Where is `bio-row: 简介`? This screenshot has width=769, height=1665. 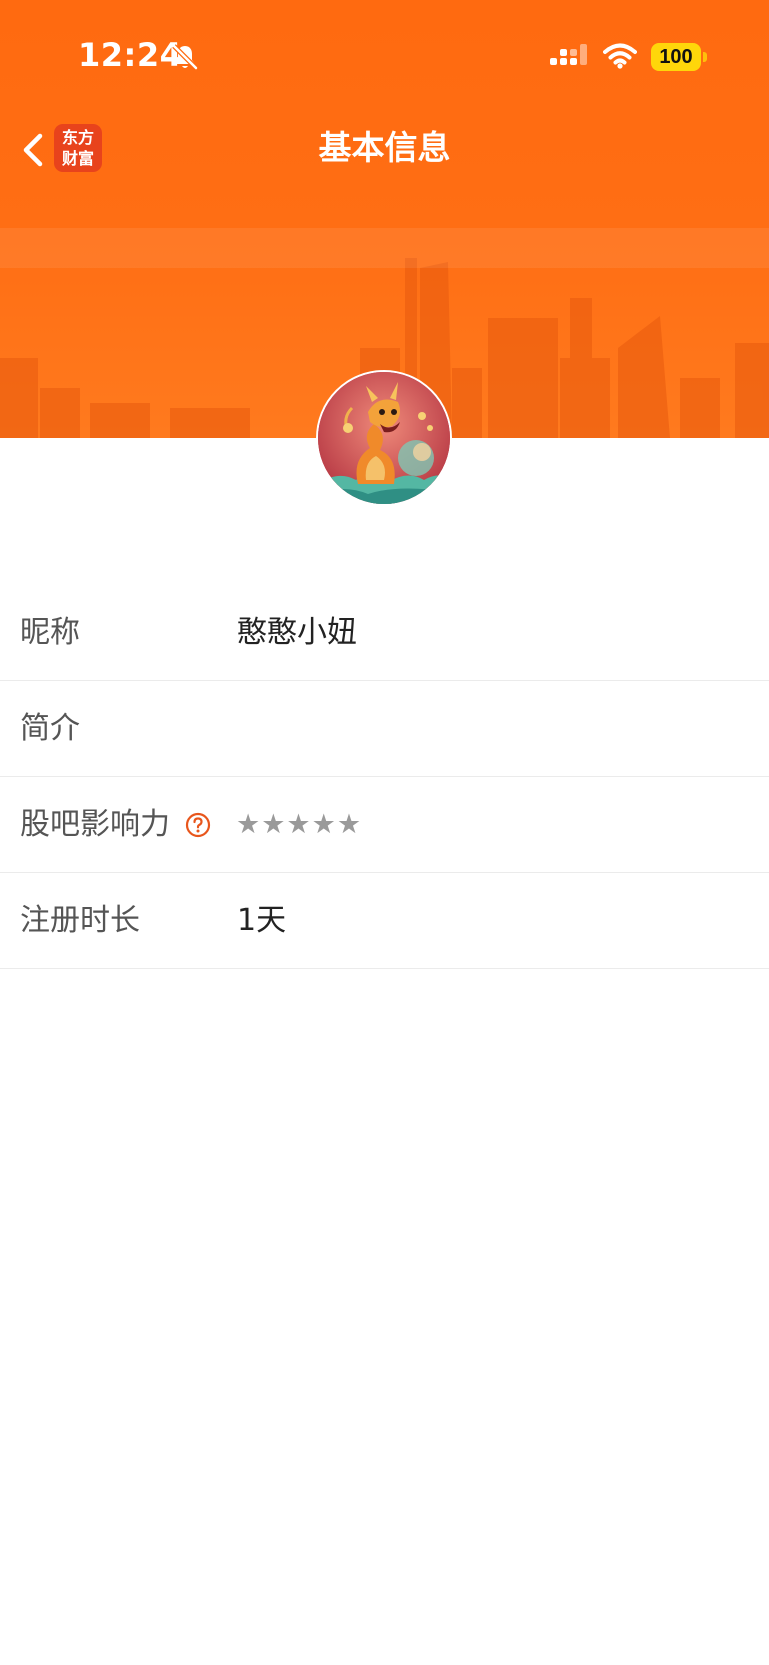
bio-row: 简介 is located at coordinates (384, 729).